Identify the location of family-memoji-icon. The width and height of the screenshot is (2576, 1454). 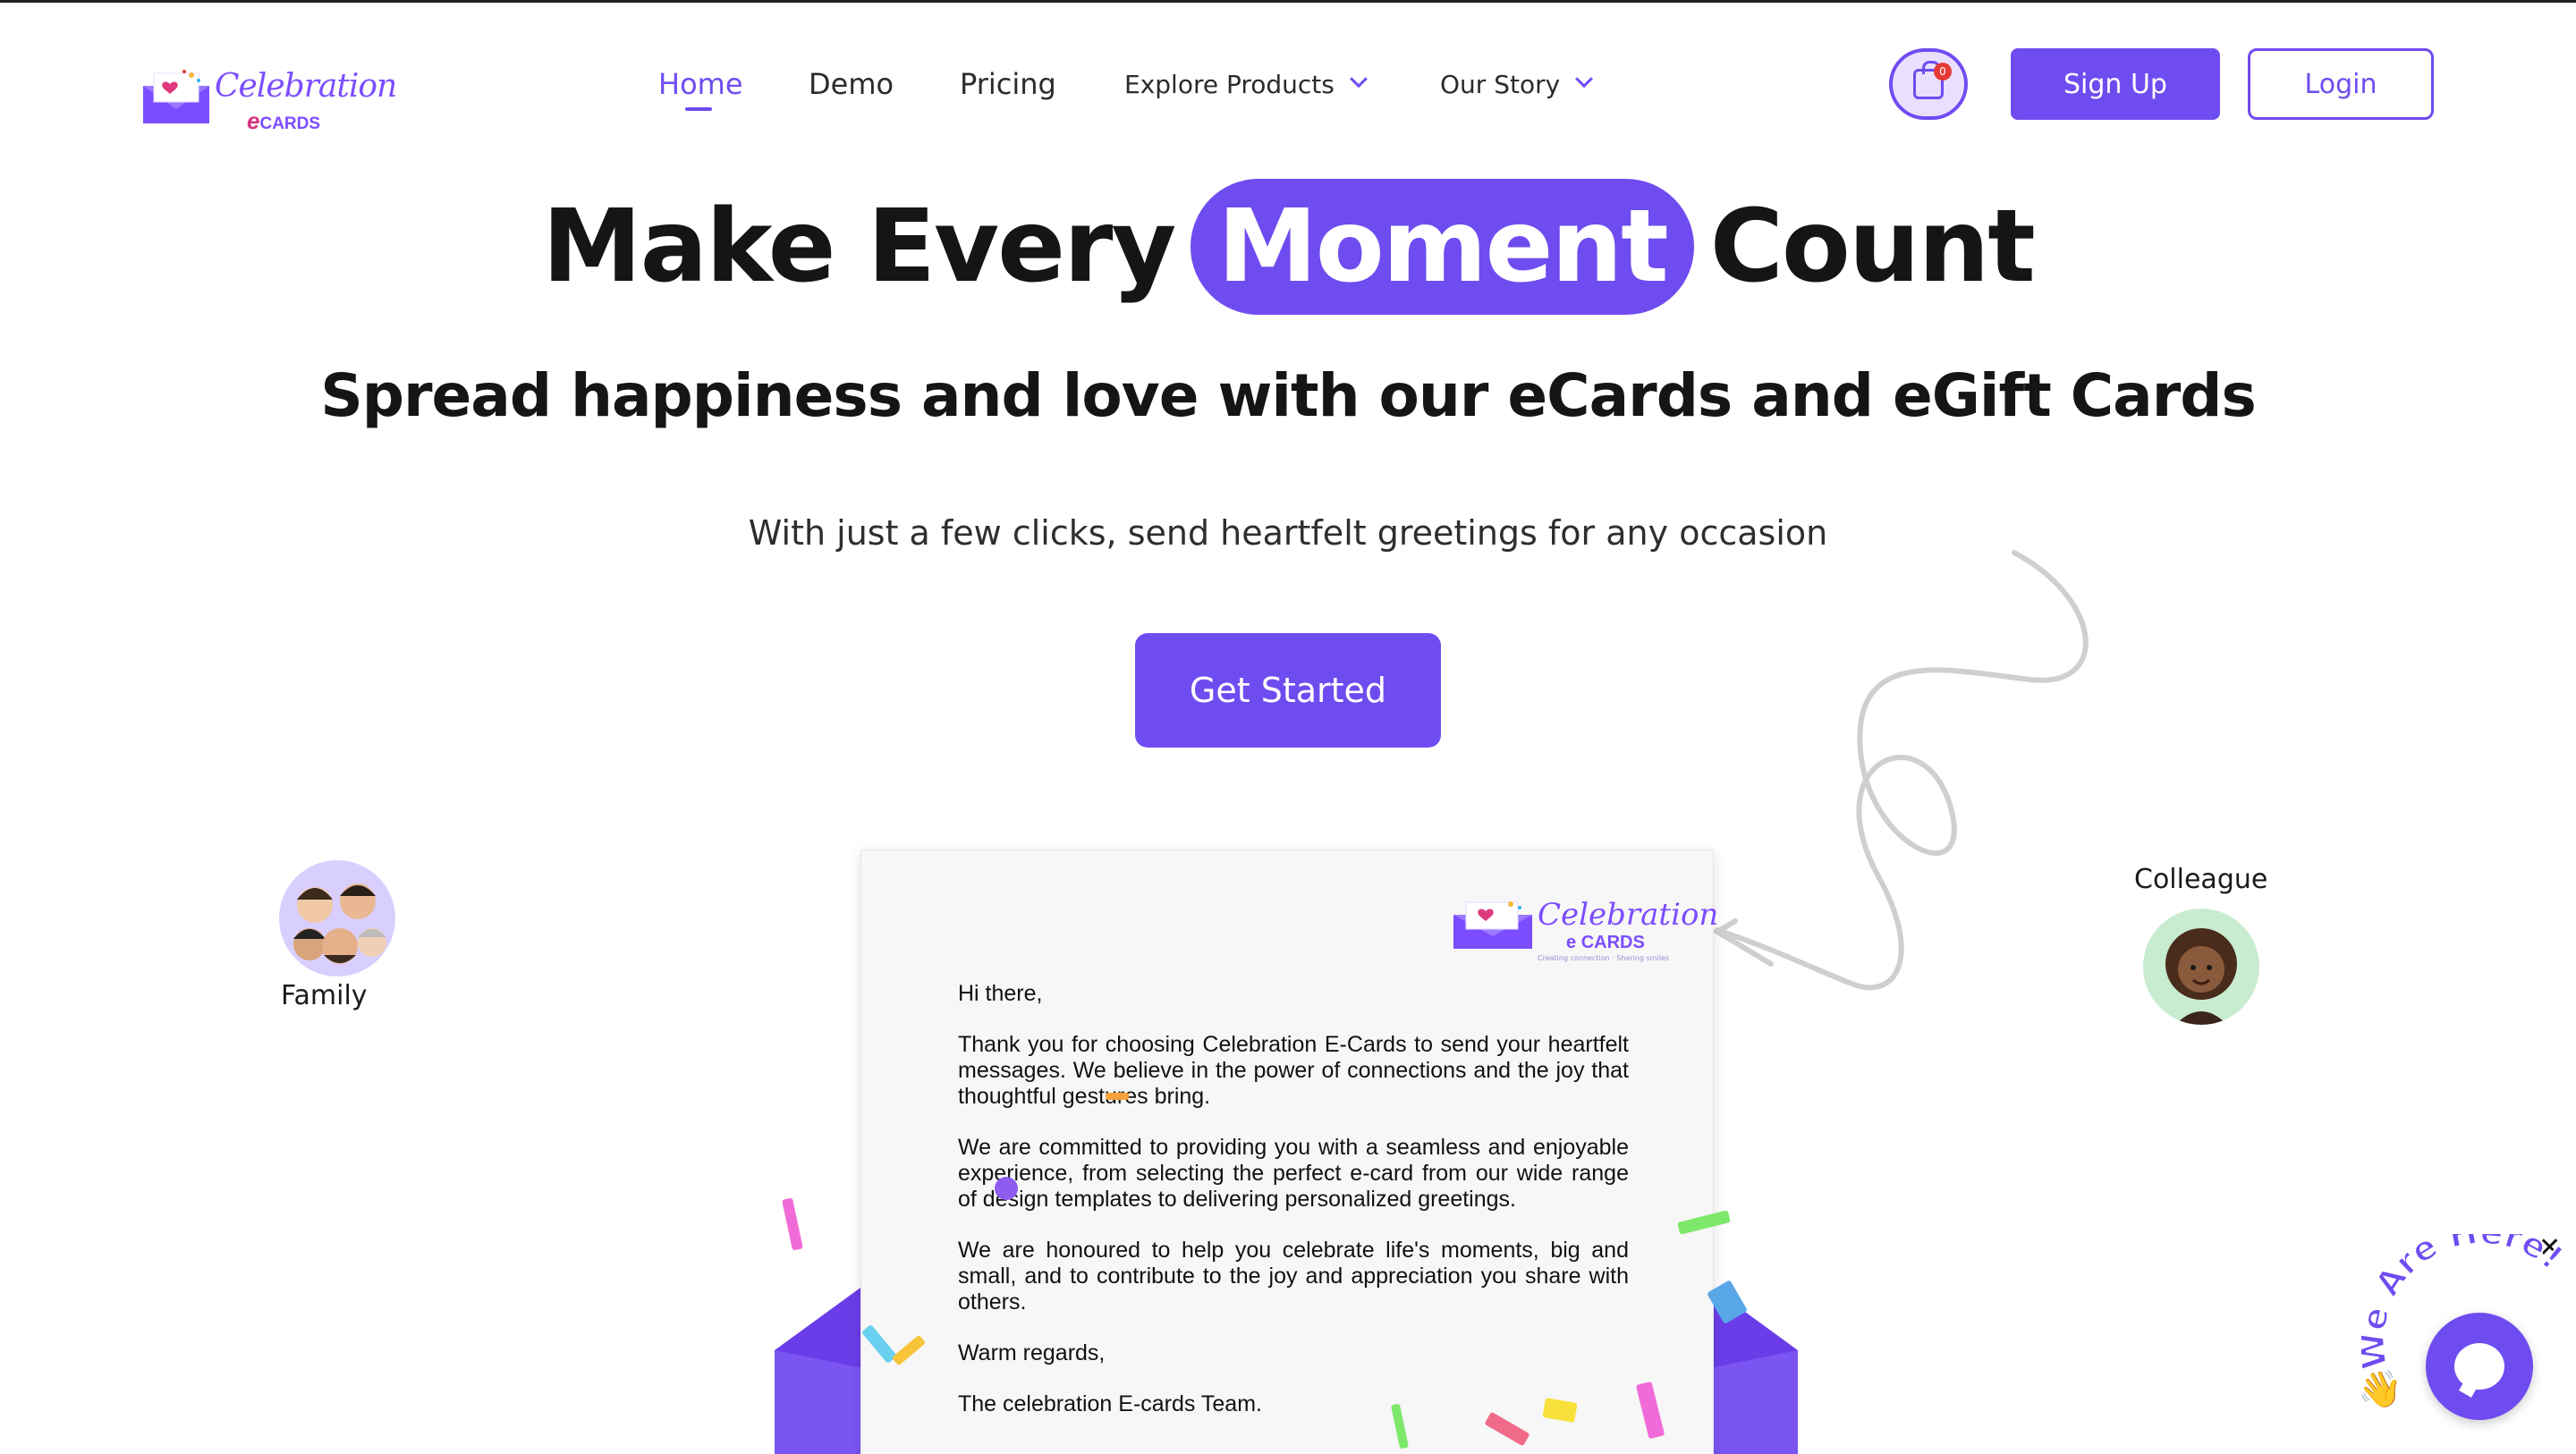
(339, 924).